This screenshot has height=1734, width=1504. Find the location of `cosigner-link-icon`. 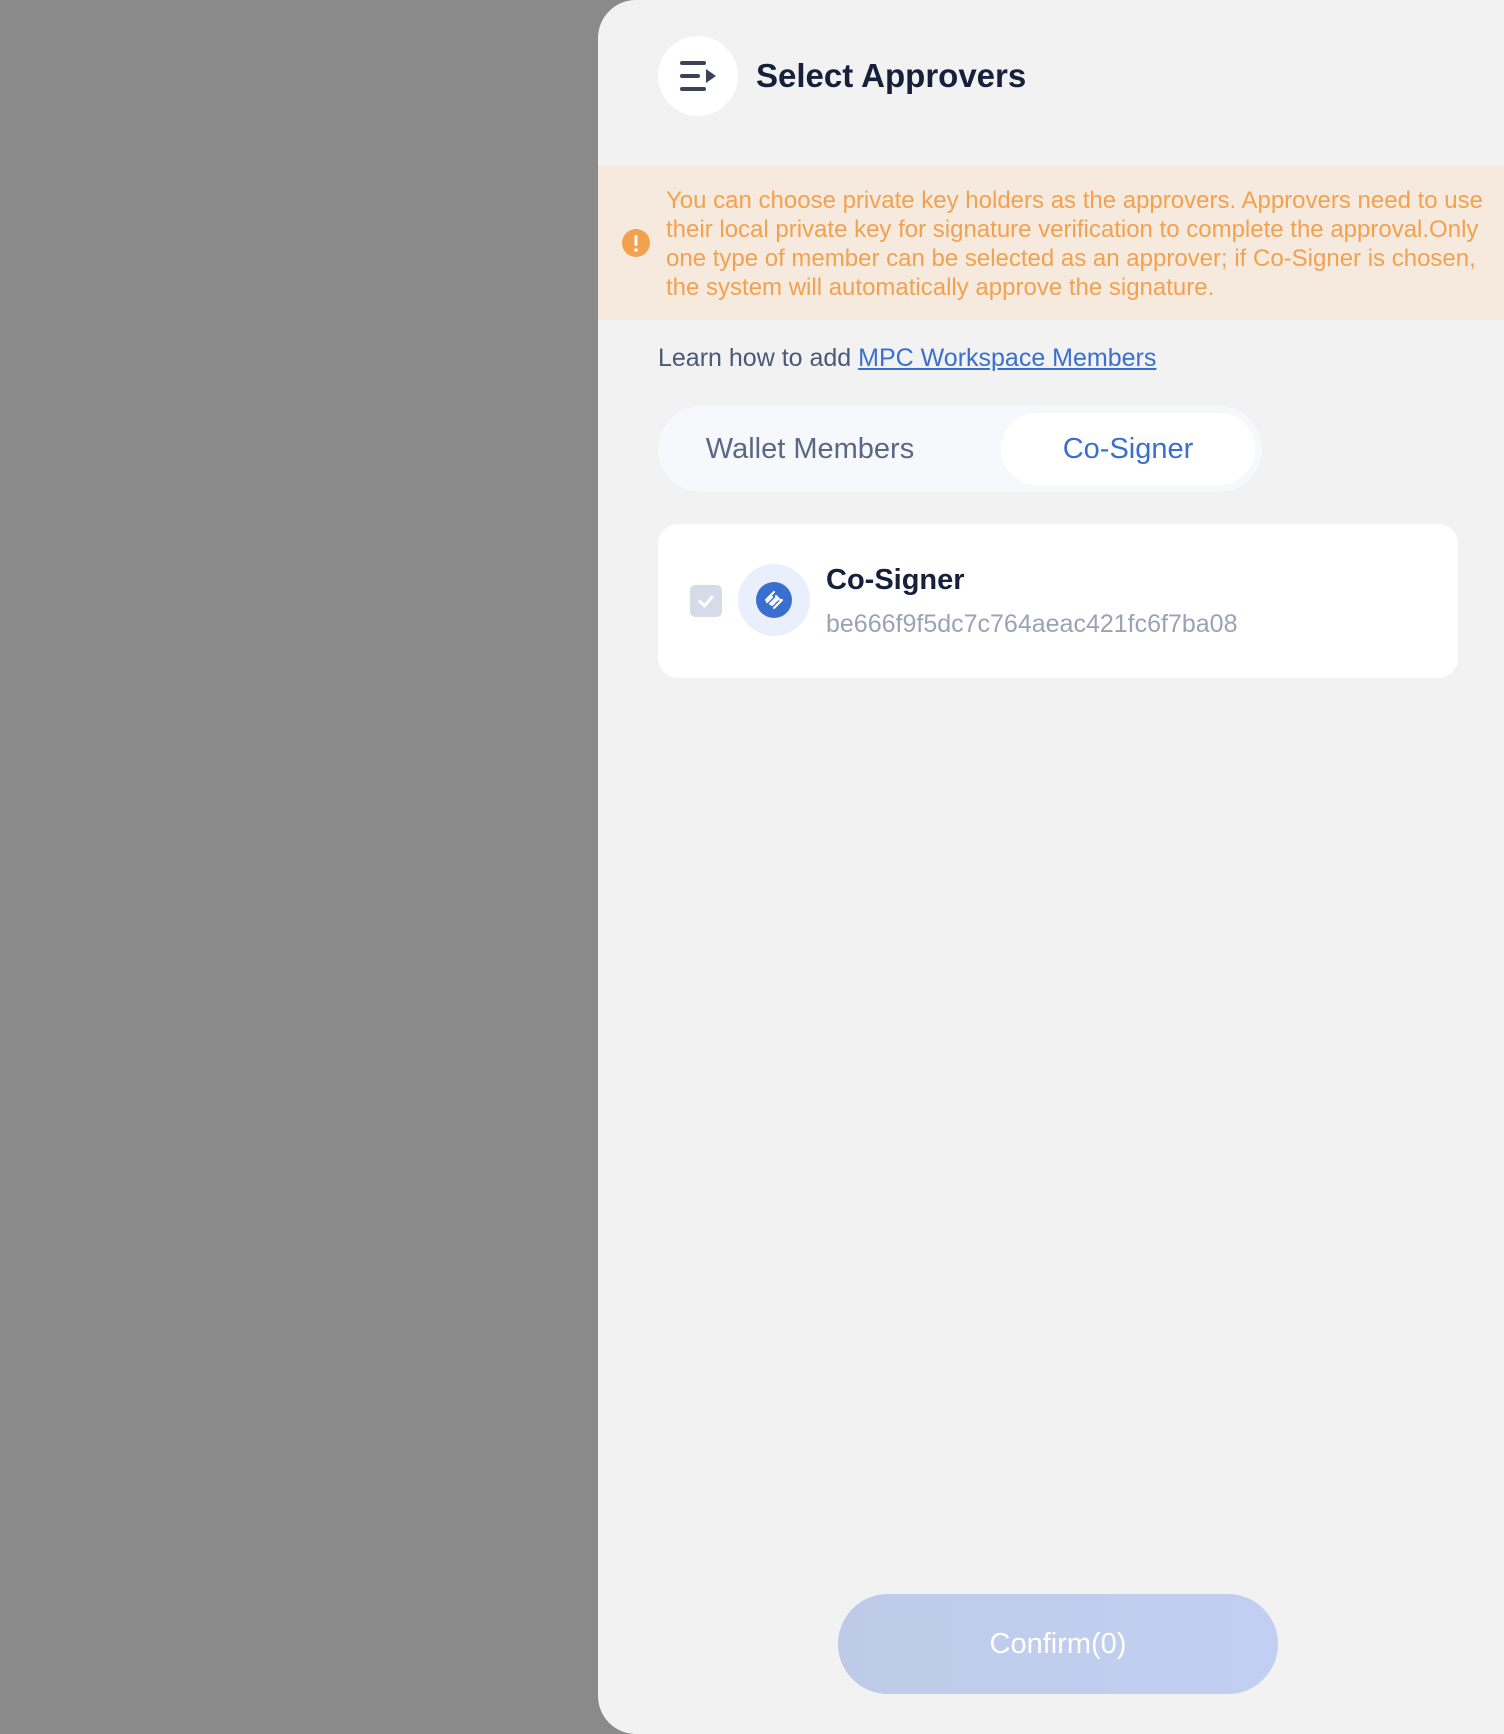

cosigner-link-icon is located at coordinates (774, 600).